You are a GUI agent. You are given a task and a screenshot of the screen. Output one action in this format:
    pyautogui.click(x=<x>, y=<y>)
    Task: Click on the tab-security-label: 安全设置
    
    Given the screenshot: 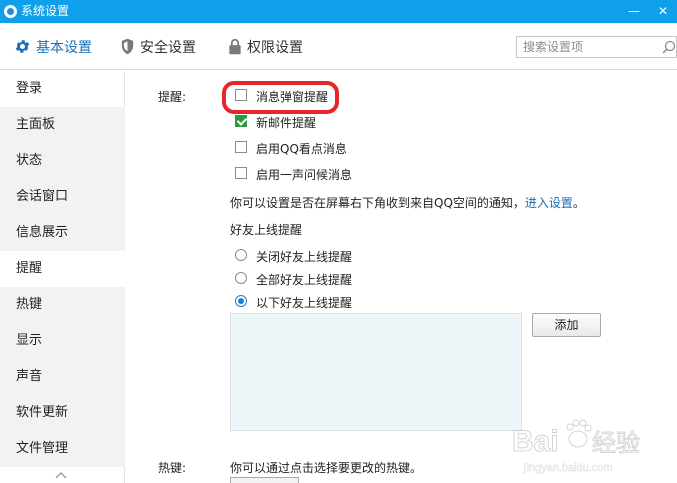 What is the action you would take?
    pyautogui.click(x=168, y=47)
    